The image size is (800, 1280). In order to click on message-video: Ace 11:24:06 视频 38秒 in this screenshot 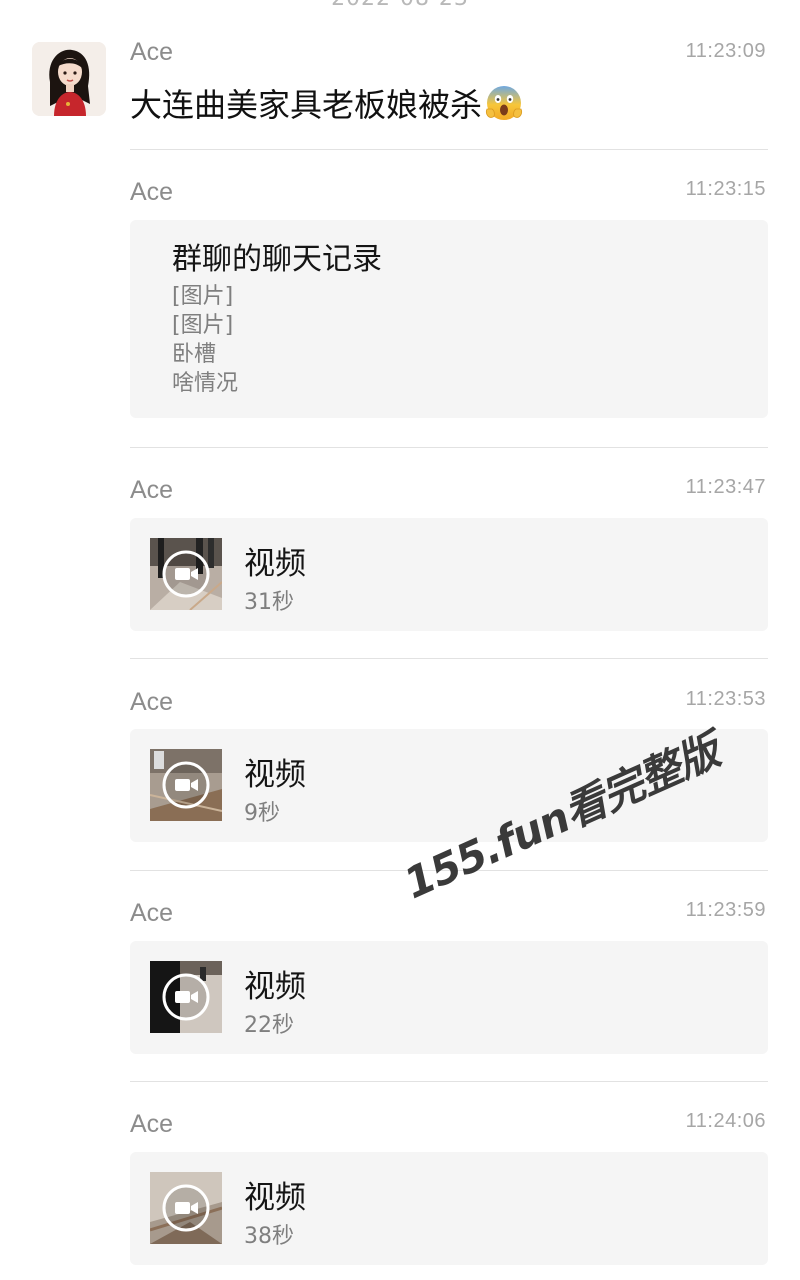, I will do `click(449, 1187)`.